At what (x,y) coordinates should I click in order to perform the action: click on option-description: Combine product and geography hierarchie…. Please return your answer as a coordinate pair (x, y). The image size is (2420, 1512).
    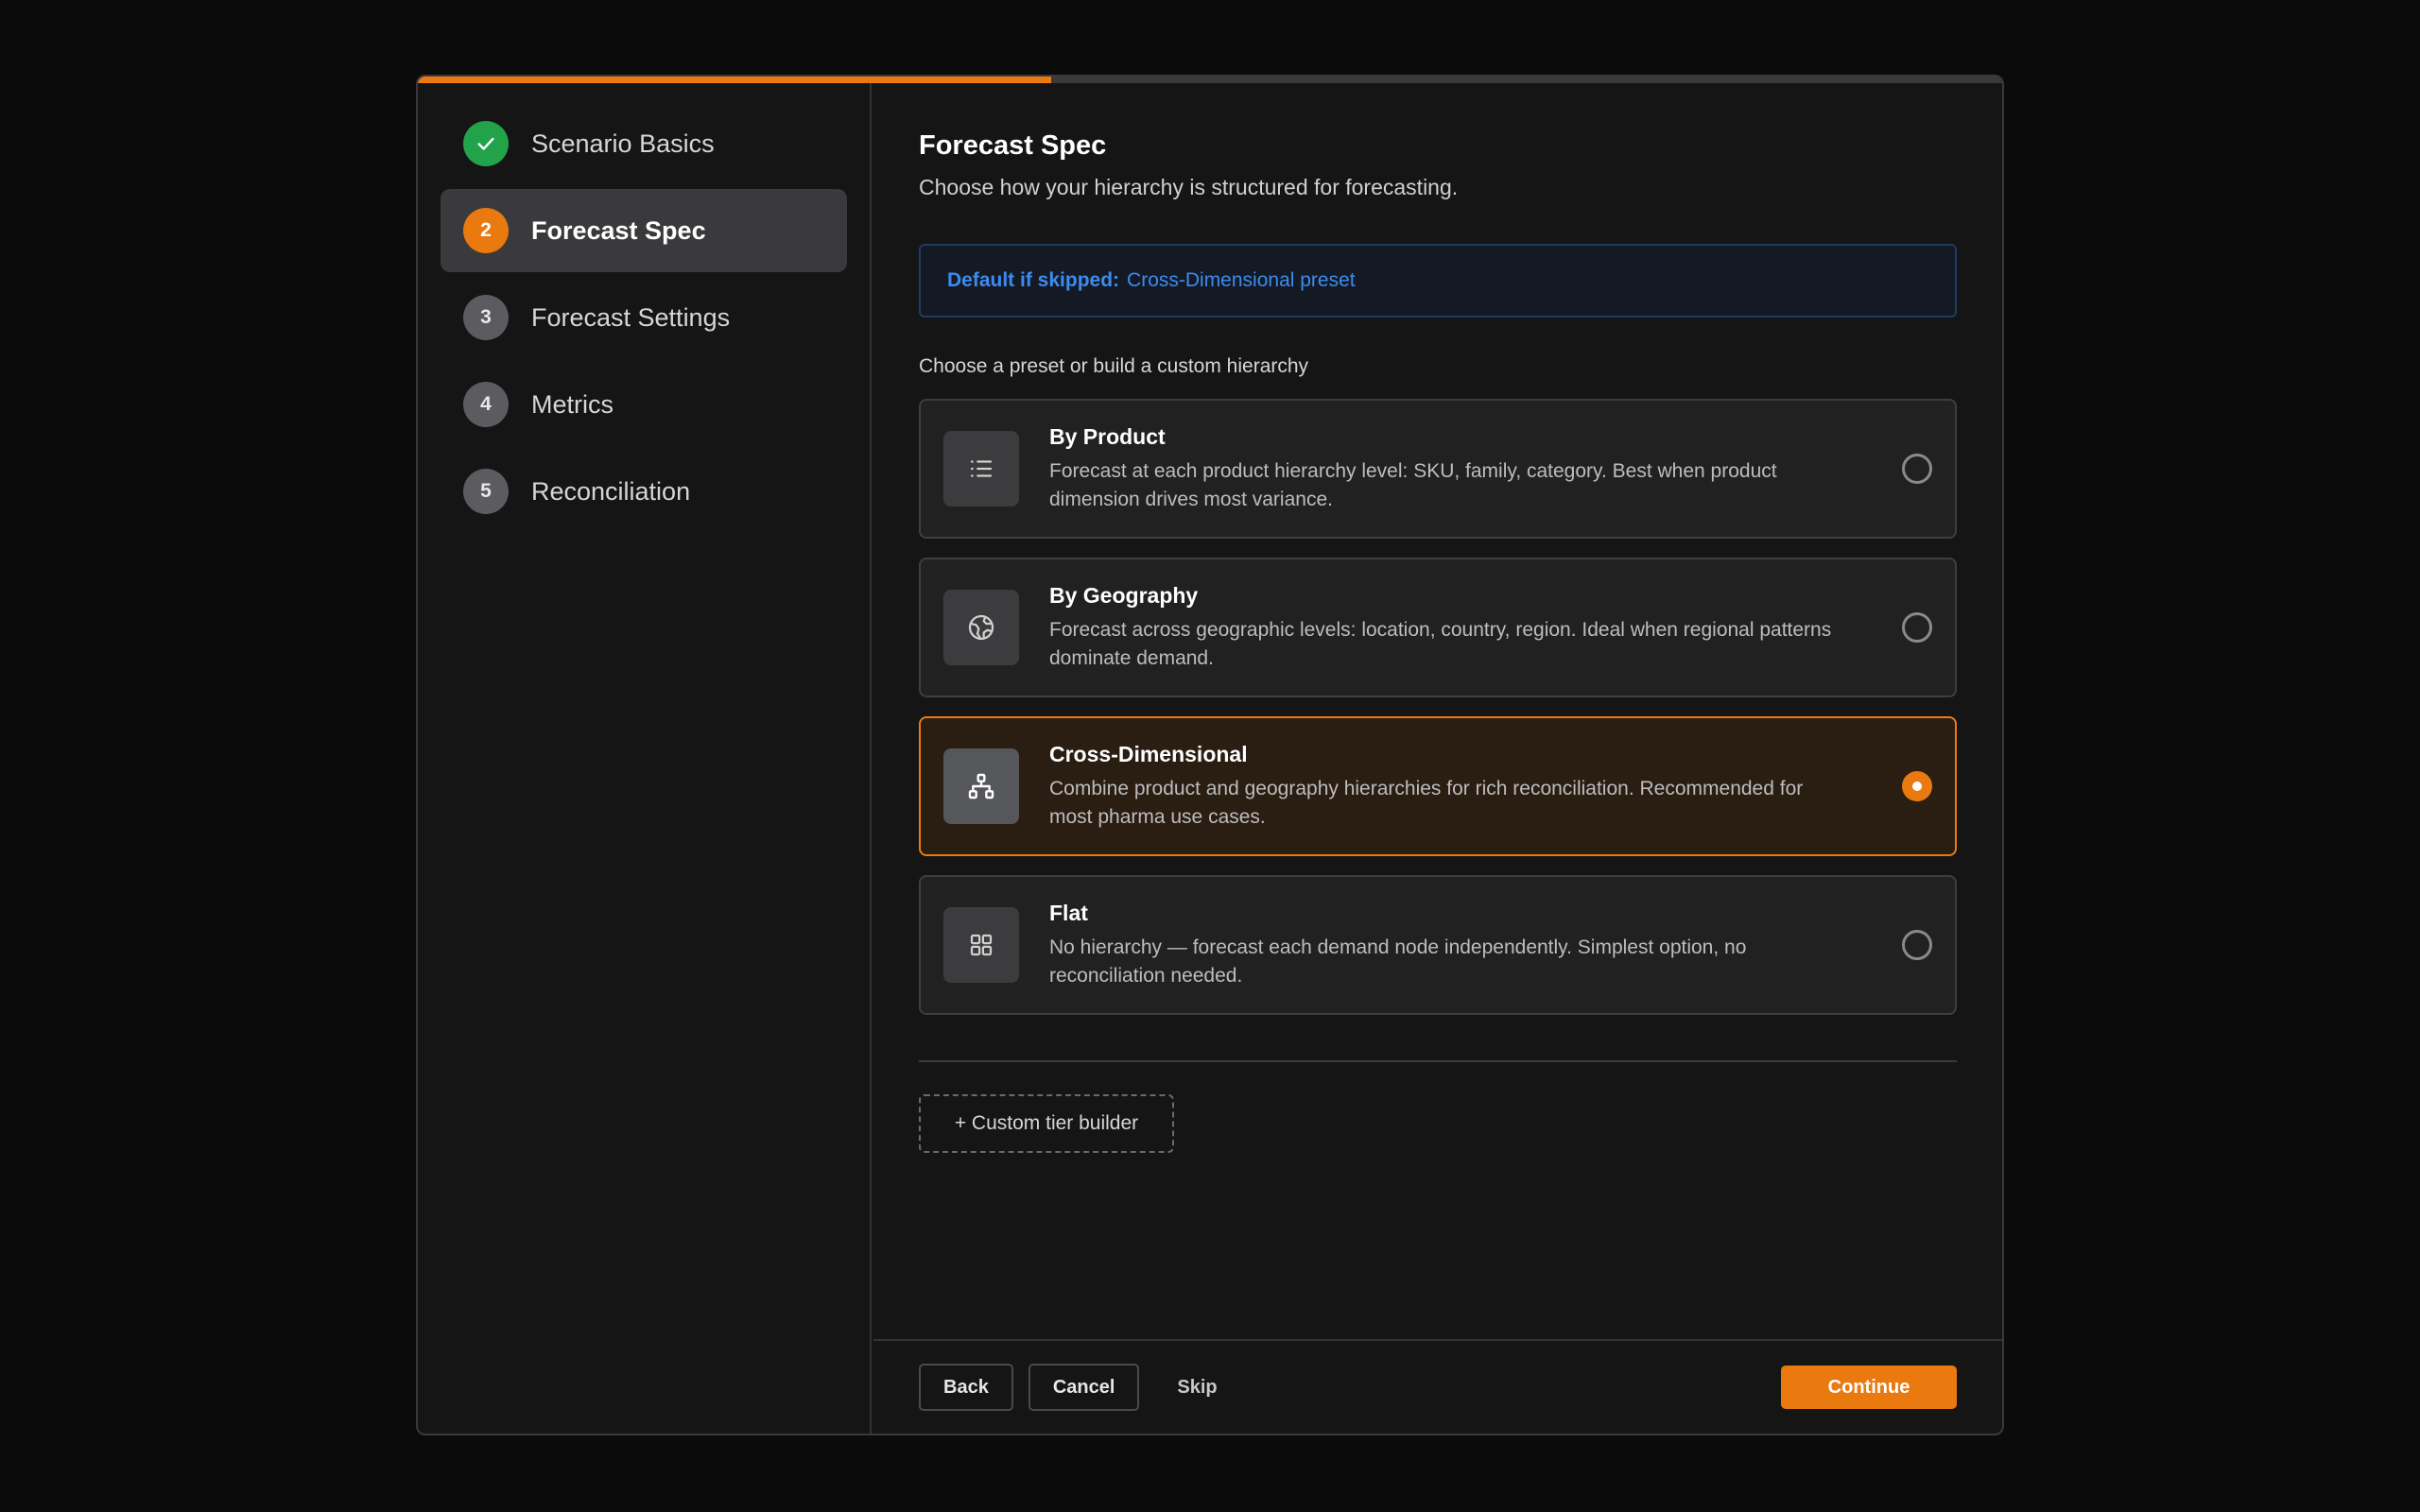
    Looking at the image, I should click on (1426, 802).